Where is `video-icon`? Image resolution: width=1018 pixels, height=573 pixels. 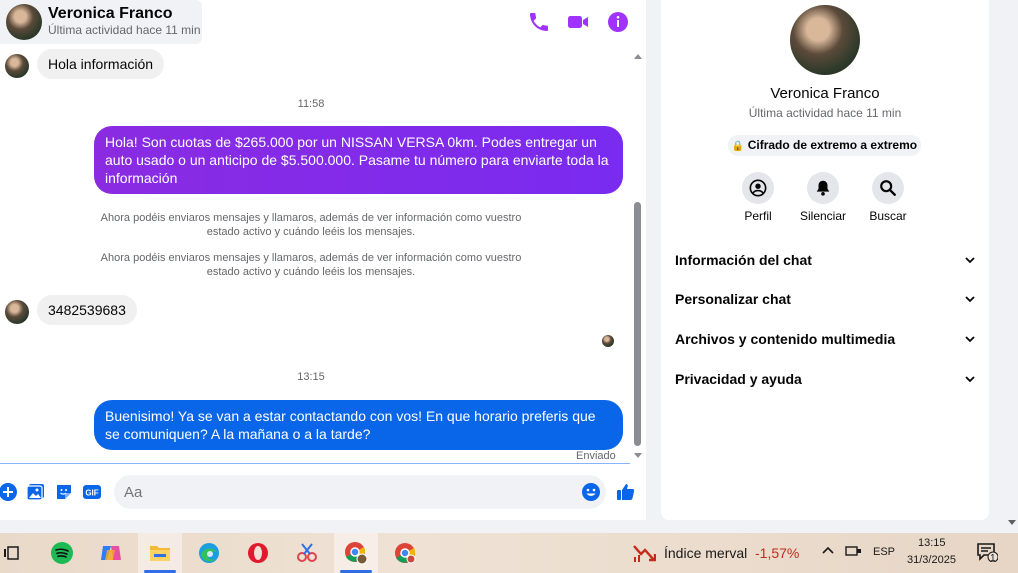 video-icon is located at coordinates (578, 22).